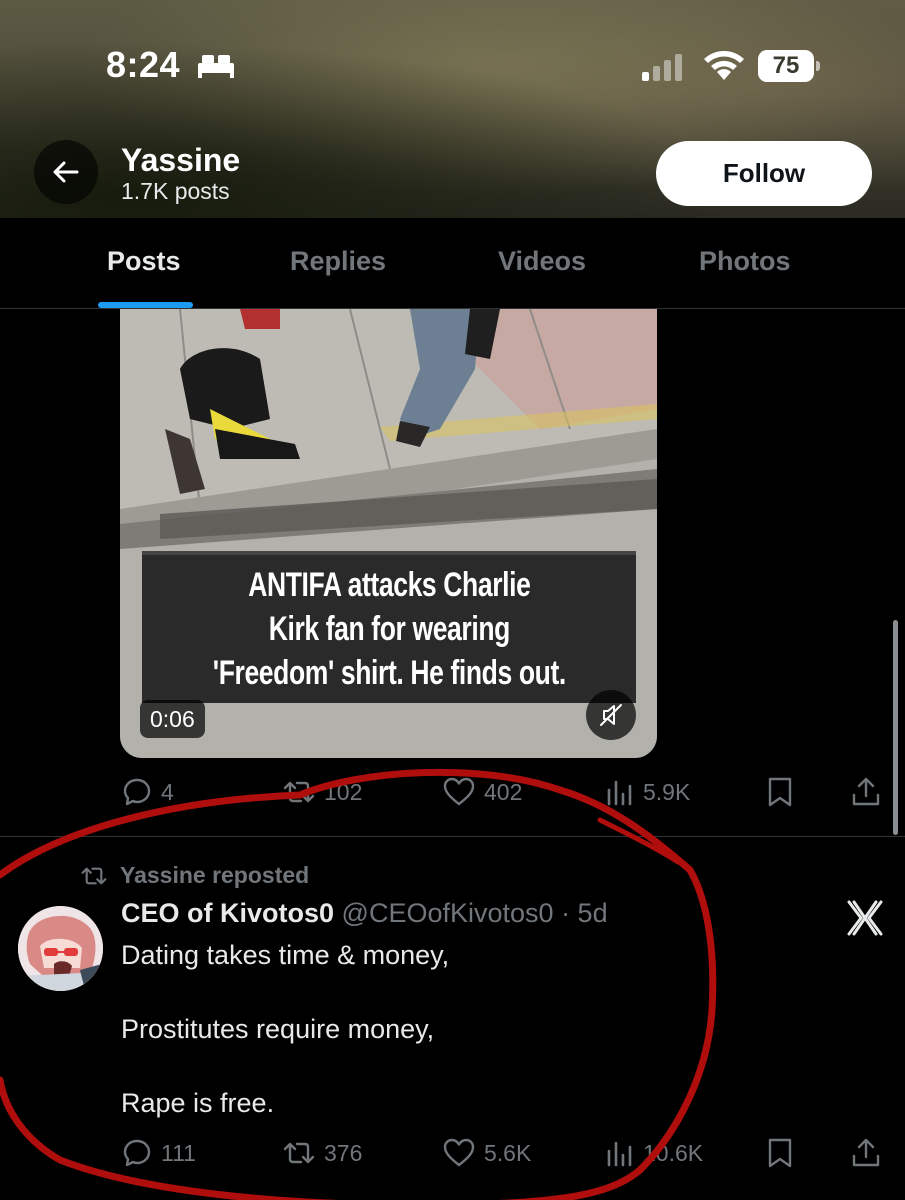  Describe the element at coordinates (764, 173) in the screenshot. I see `follow-button: Follow` at that location.